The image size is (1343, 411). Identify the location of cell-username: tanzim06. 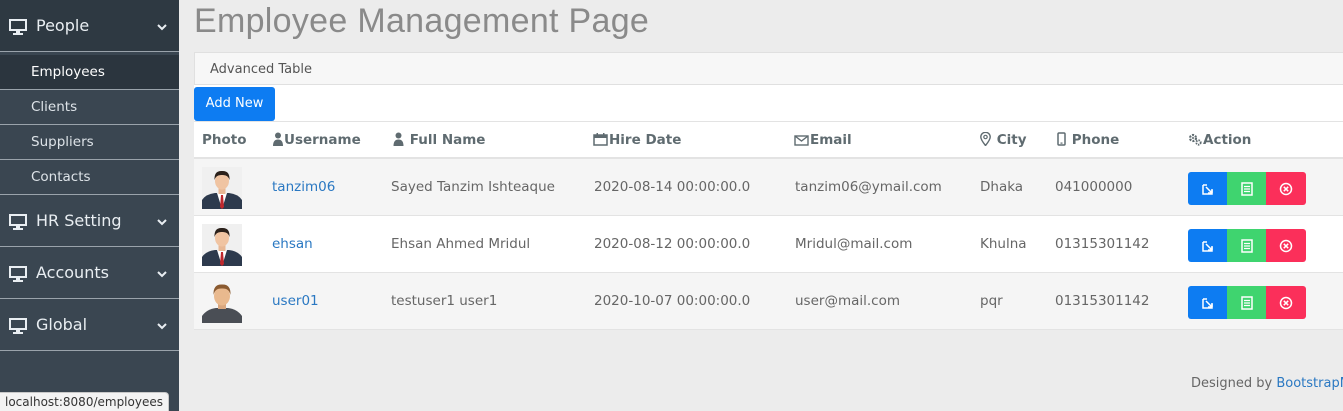
(303, 187).